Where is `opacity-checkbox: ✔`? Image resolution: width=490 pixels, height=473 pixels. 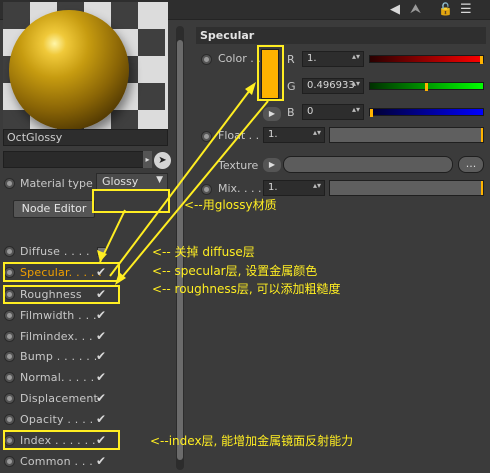 opacity-checkbox: ✔ is located at coordinates (101, 419).